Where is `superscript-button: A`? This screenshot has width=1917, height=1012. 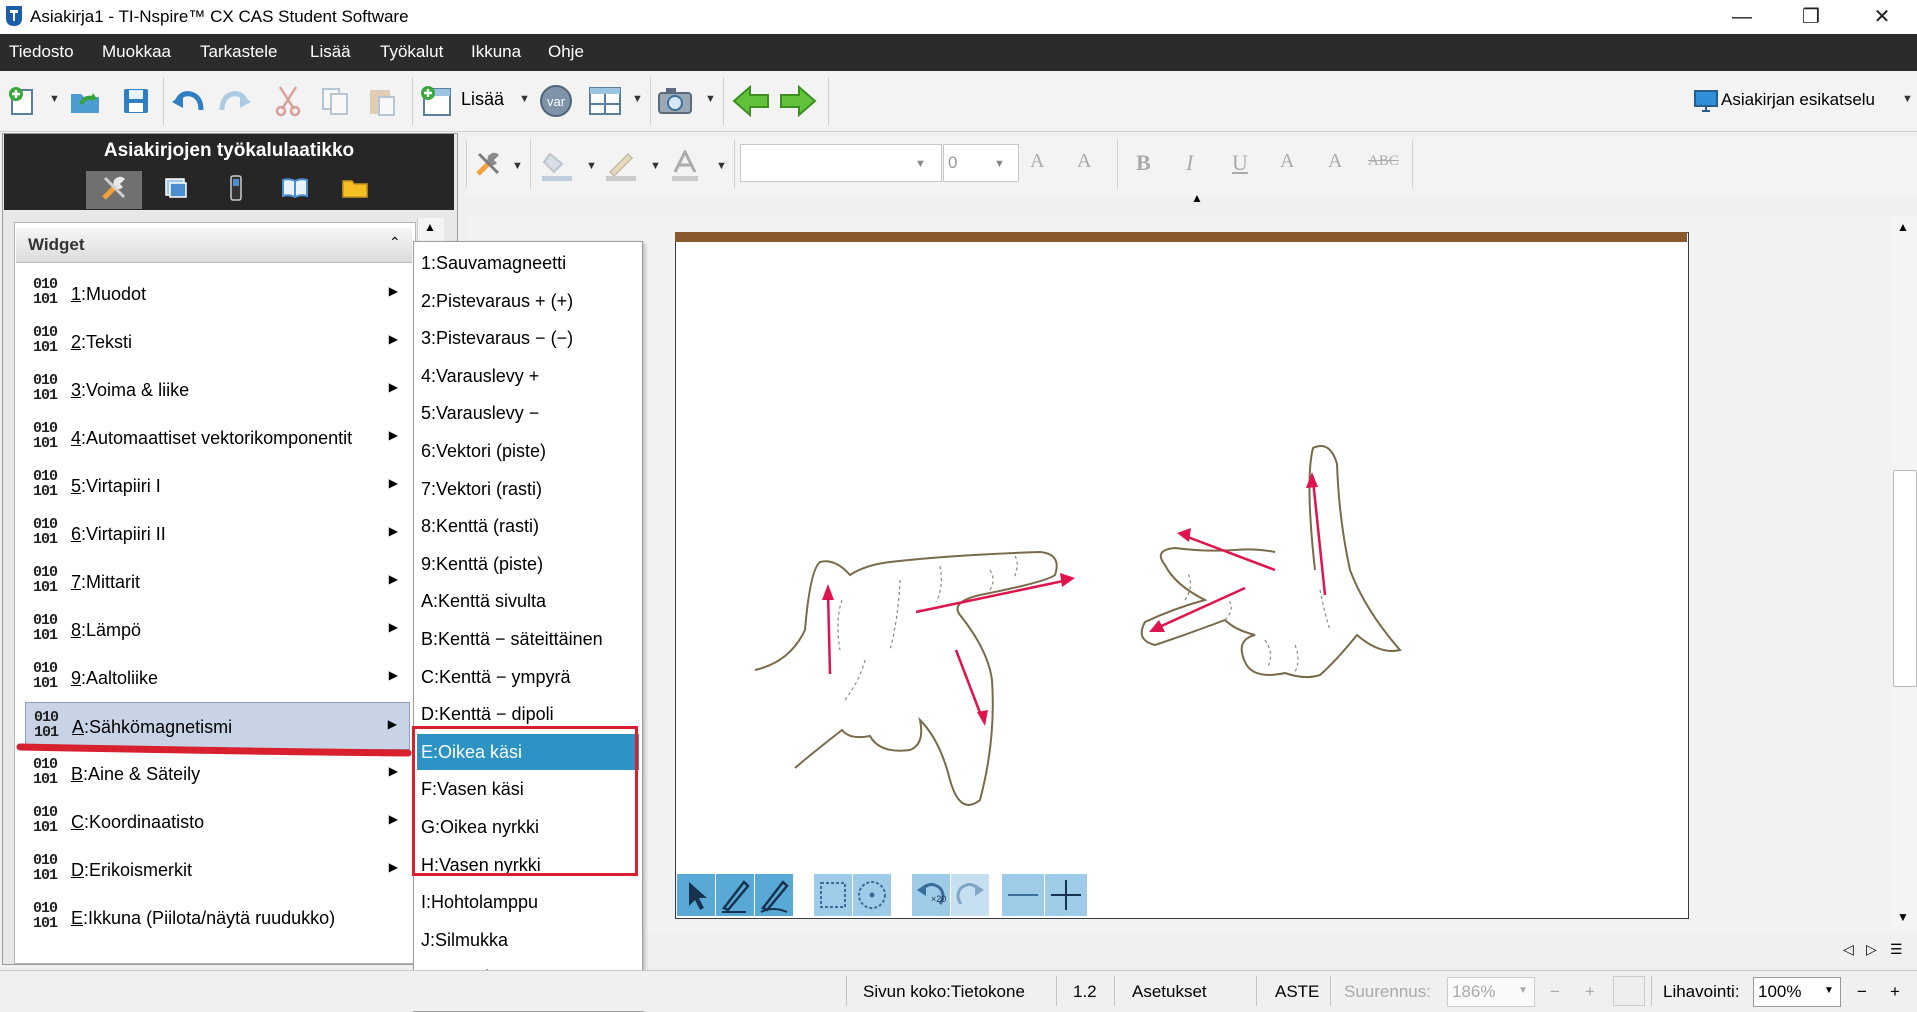
superscript-button: A is located at coordinates (1287, 161).